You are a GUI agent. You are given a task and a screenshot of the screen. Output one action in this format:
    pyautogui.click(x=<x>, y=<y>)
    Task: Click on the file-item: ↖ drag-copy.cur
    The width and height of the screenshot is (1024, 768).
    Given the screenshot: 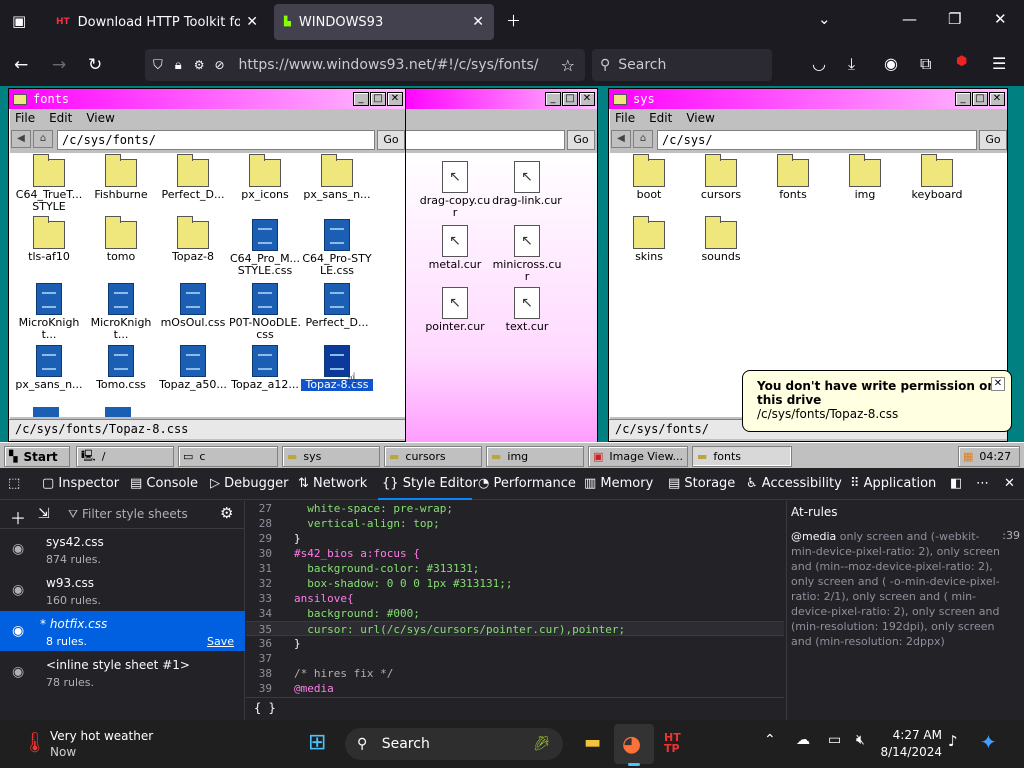 What is the action you would take?
    pyautogui.click(x=455, y=190)
    